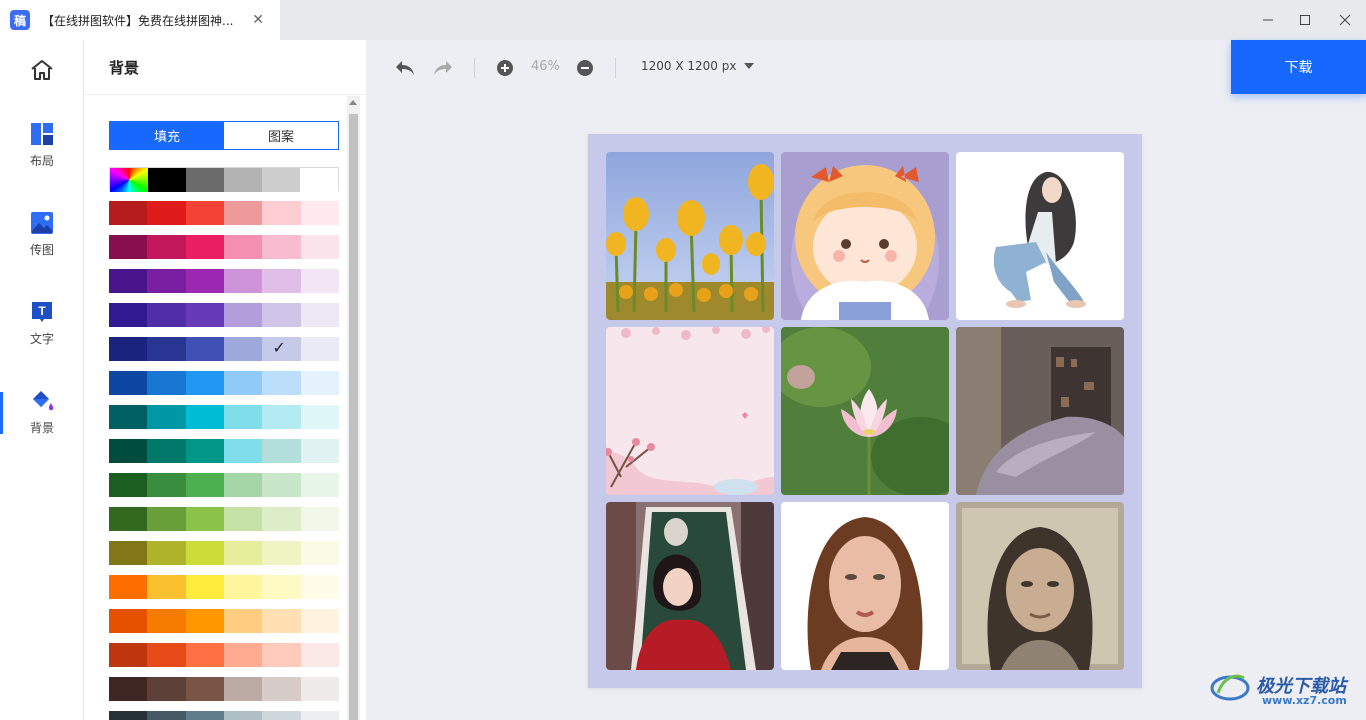  I want to click on scroll-up-arrow-icon, so click(353, 102).